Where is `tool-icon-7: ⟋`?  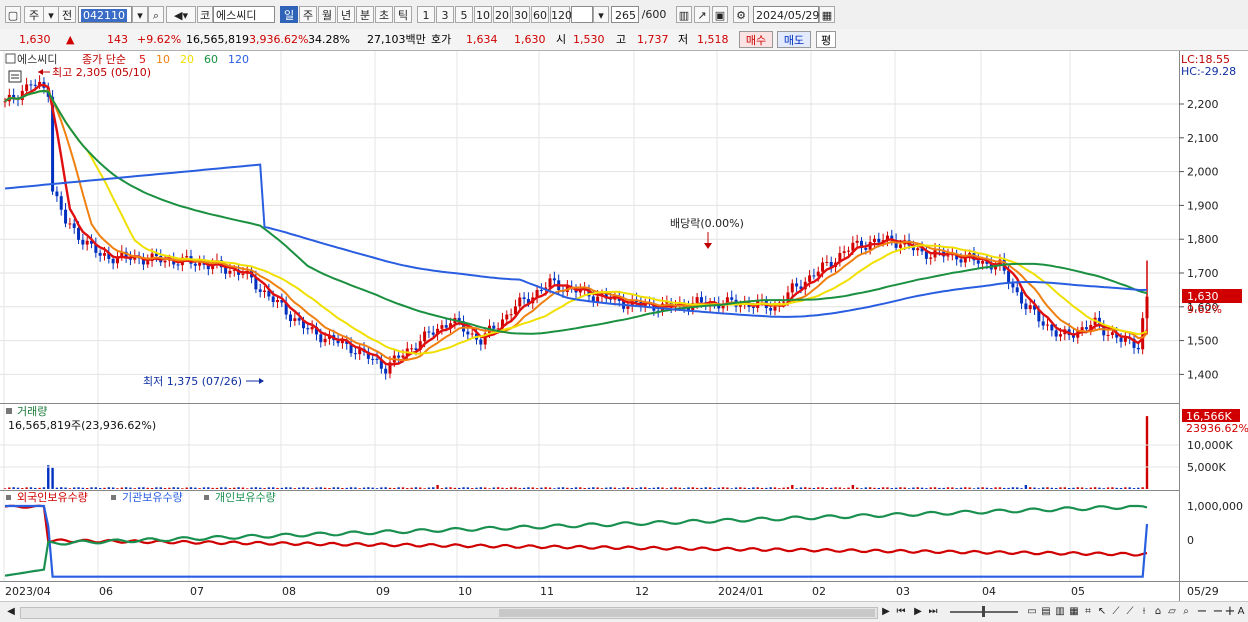 tool-icon-7: ⟋ is located at coordinates (1116, 612).